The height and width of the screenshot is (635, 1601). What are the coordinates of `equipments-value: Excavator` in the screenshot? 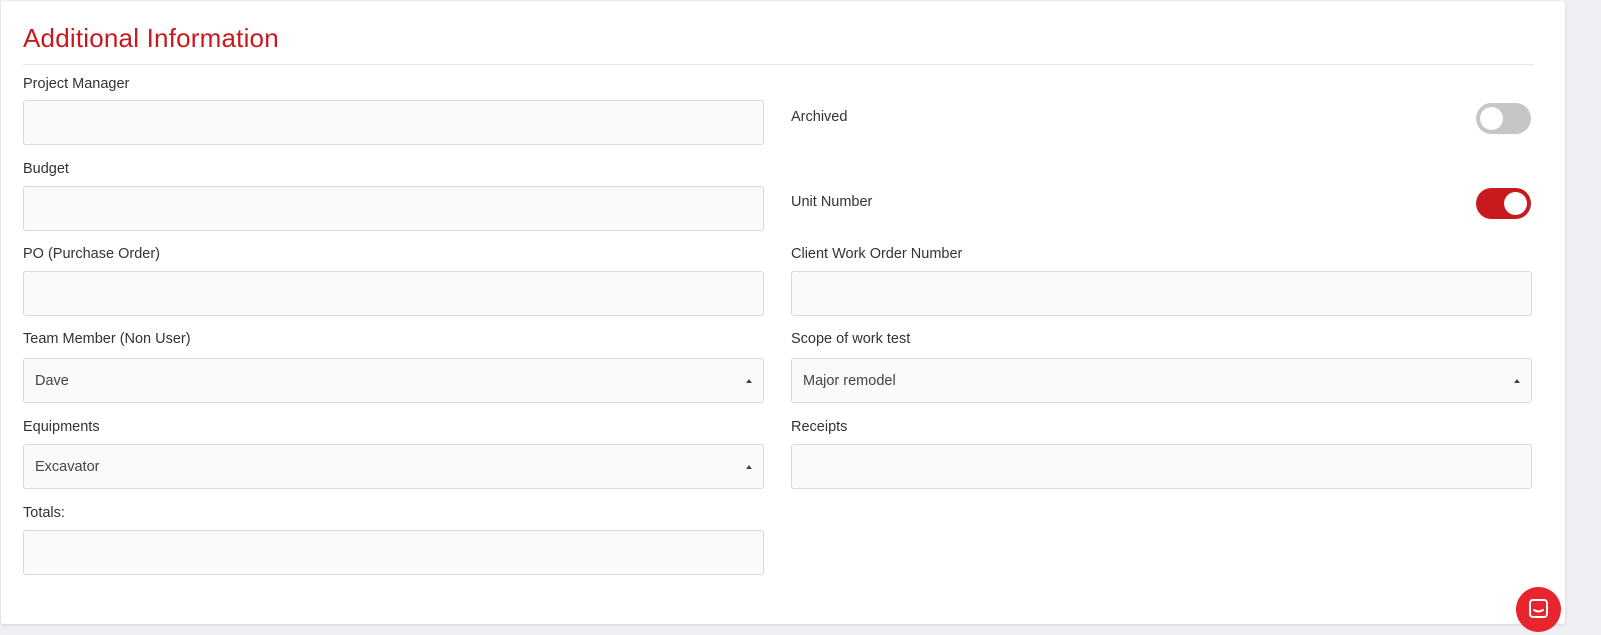 It's located at (67, 466).